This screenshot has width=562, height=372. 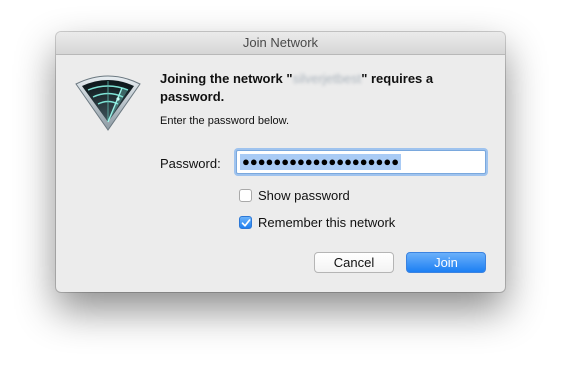 I want to click on wifi-radar-icon, so click(x=108, y=102).